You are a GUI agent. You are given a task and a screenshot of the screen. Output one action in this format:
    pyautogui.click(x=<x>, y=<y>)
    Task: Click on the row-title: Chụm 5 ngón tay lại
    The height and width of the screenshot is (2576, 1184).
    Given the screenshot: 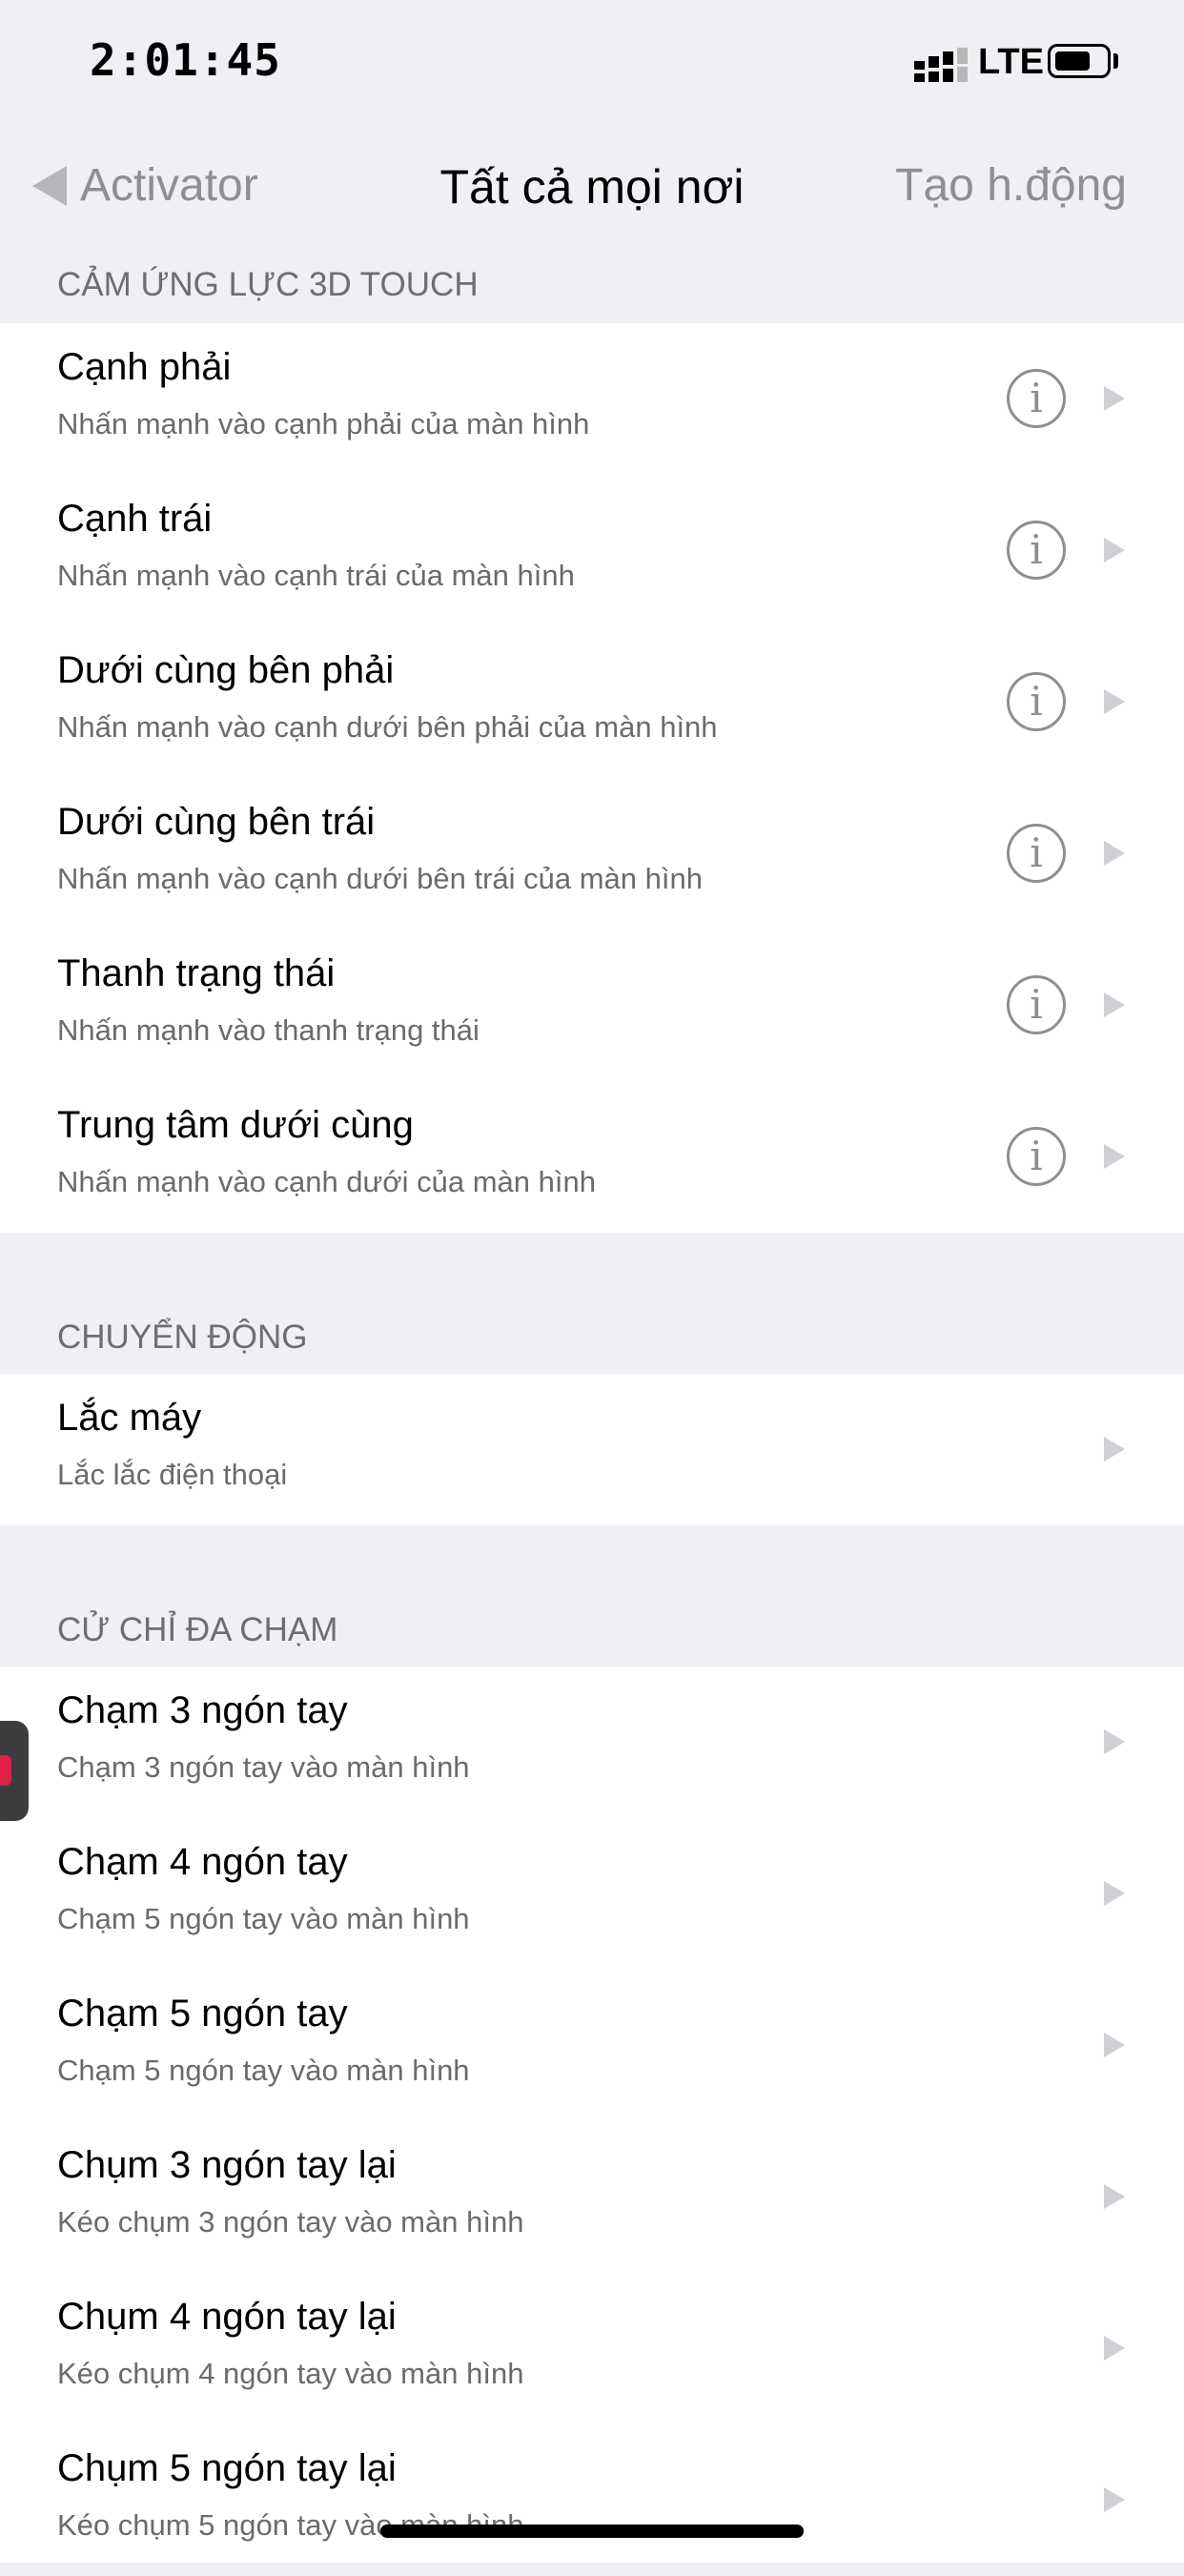 What is the action you would take?
    pyautogui.click(x=227, y=2468)
    